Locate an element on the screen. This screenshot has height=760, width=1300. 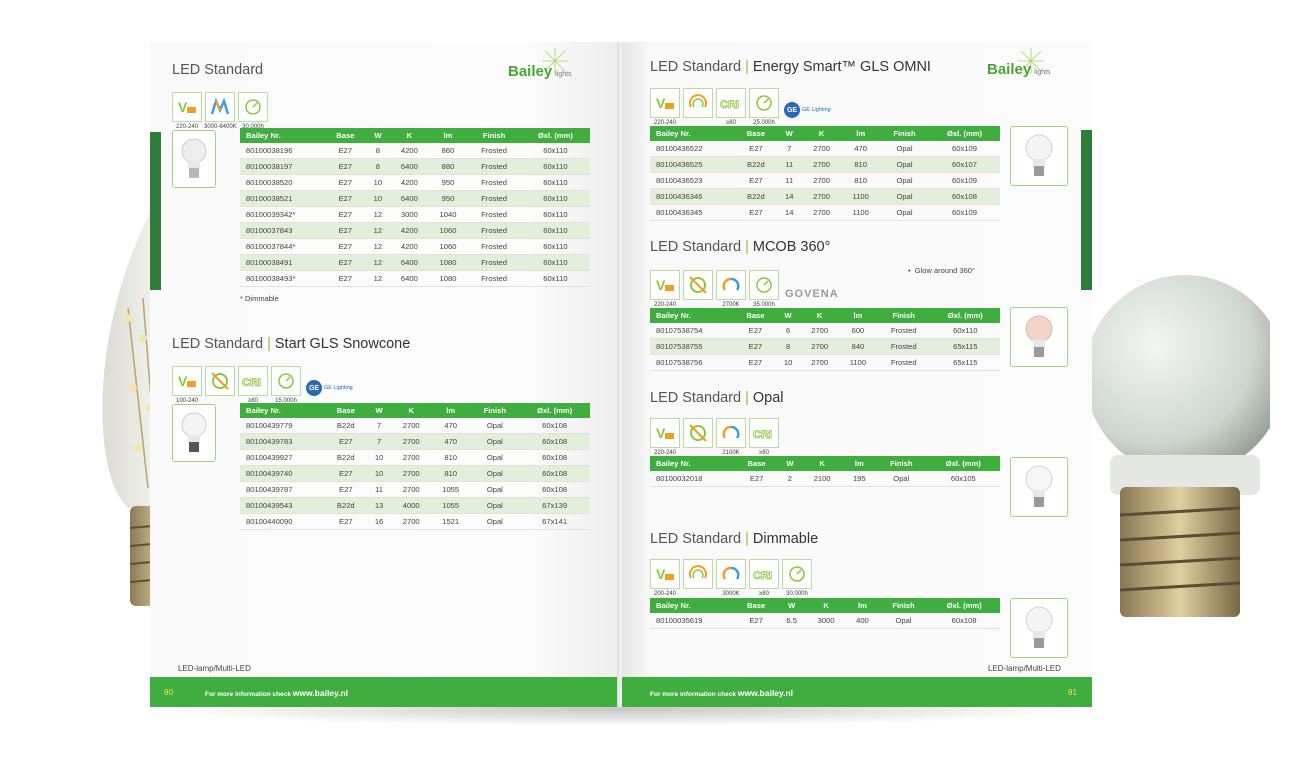
lifetime-icon: 35.000h is located at coordinates (764, 289).